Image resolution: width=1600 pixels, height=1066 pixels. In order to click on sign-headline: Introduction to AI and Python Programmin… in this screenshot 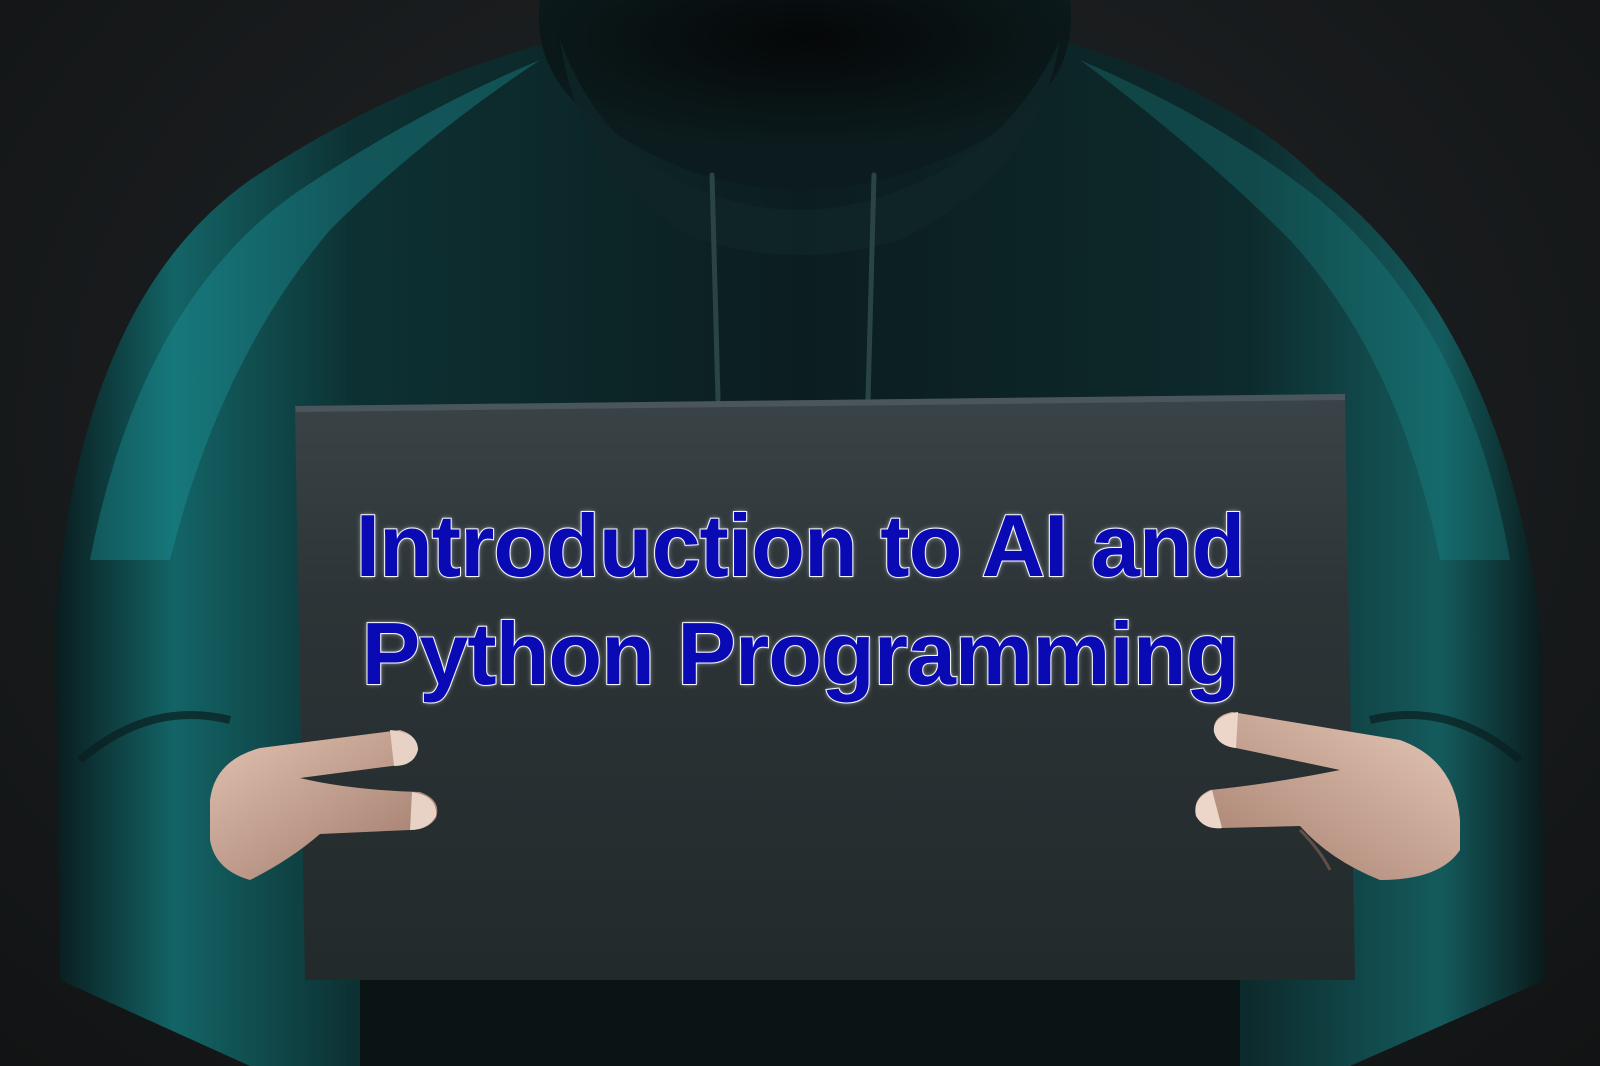, I will do `click(800, 600)`.